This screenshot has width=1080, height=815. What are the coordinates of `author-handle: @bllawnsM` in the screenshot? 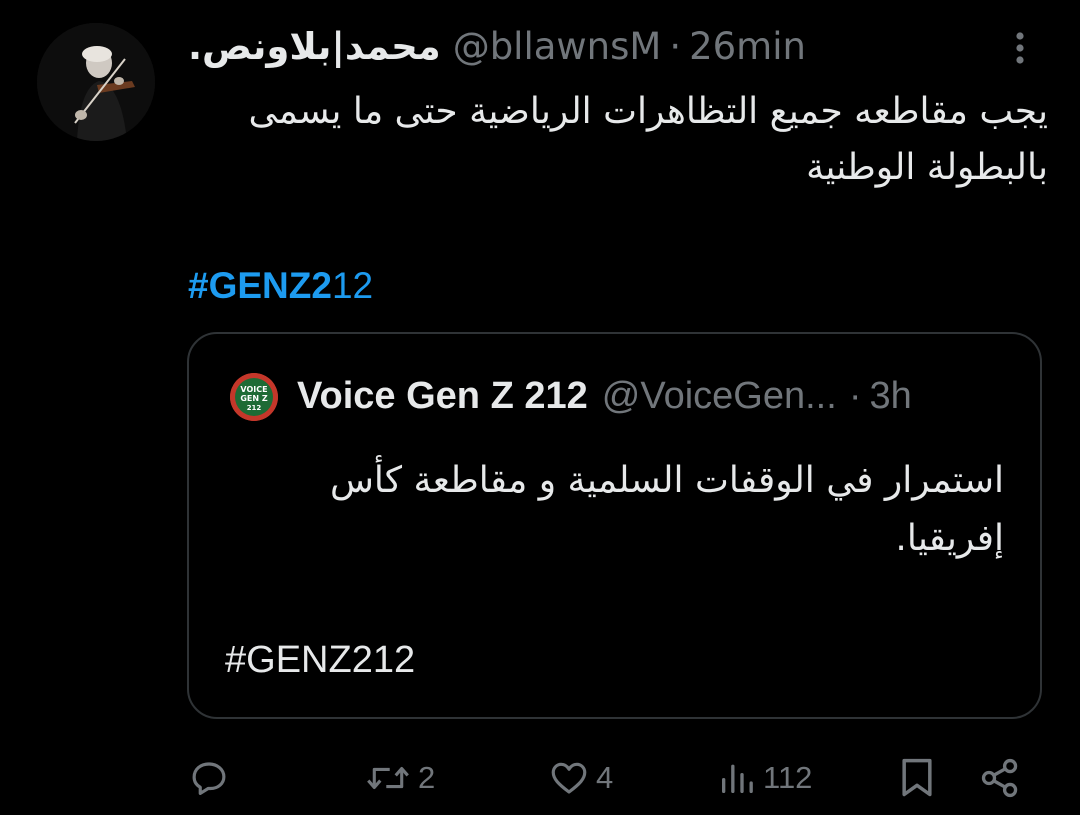 It's located at (557, 47).